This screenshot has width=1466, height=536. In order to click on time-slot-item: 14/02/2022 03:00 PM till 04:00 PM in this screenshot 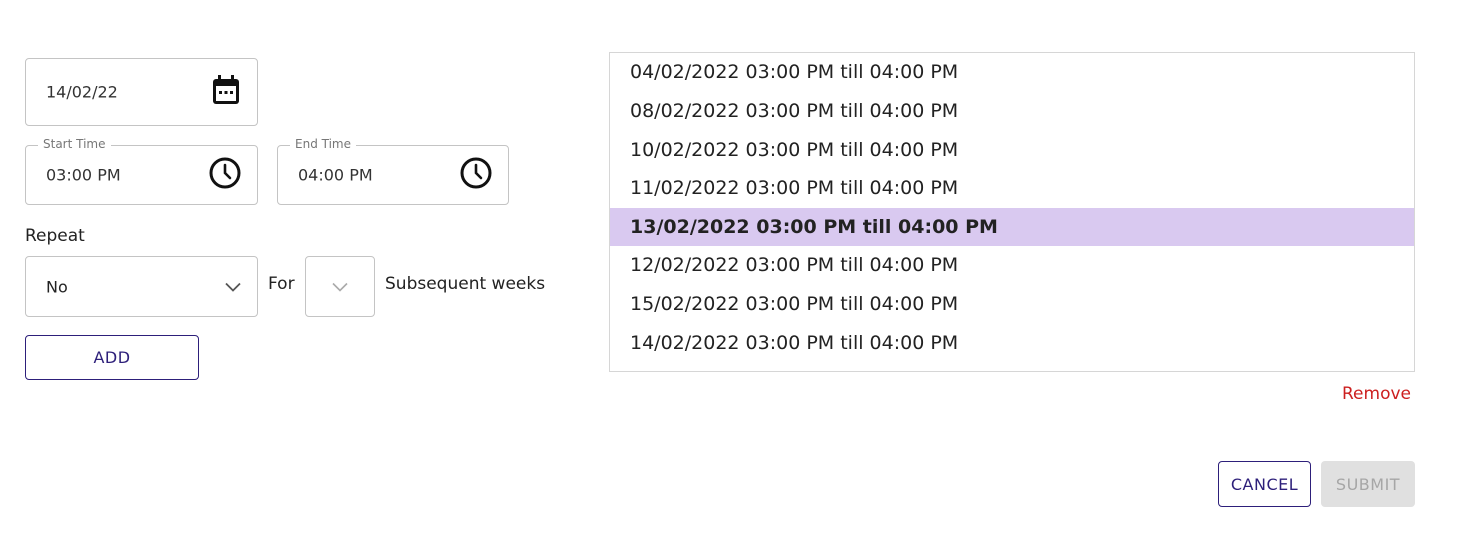, I will do `click(1012, 343)`.